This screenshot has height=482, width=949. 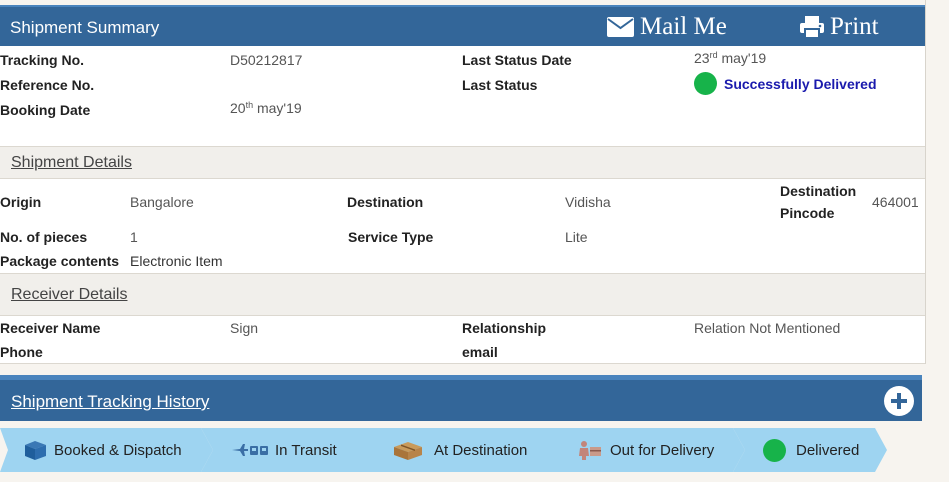 I want to click on status-dot-icon, so click(x=705, y=83).